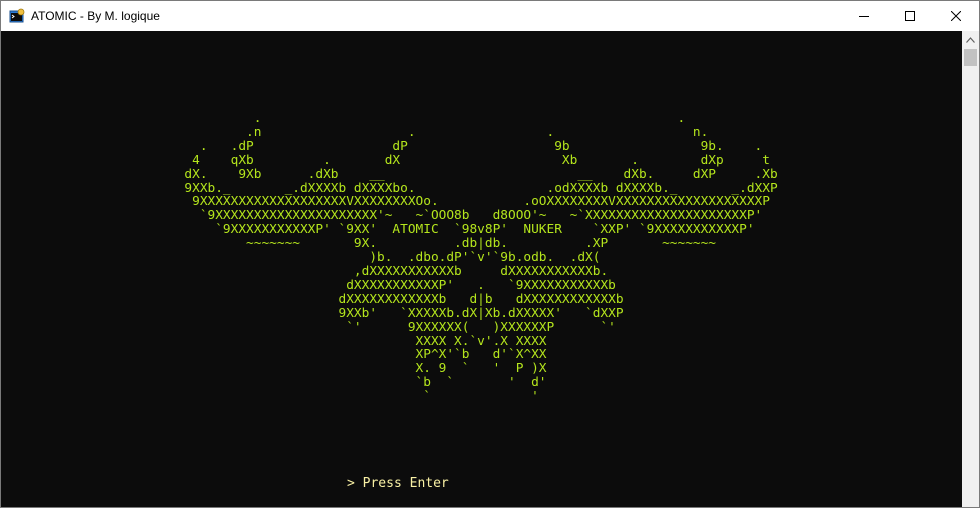 This screenshot has height=508, width=980. I want to click on minimize-button, so click(864, 16).